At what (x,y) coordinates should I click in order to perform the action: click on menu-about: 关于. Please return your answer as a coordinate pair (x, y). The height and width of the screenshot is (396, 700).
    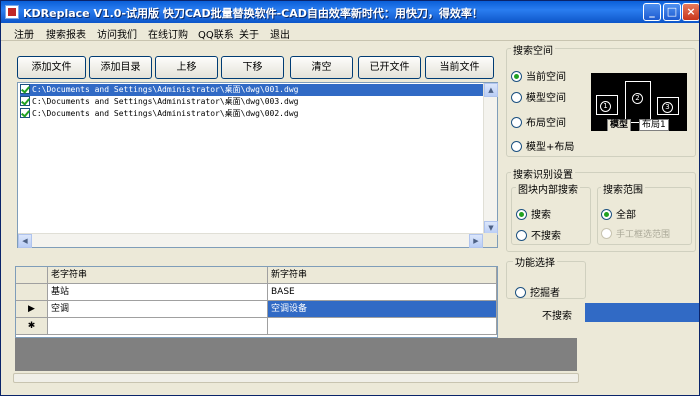
    Looking at the image, I should click on (249, 33).